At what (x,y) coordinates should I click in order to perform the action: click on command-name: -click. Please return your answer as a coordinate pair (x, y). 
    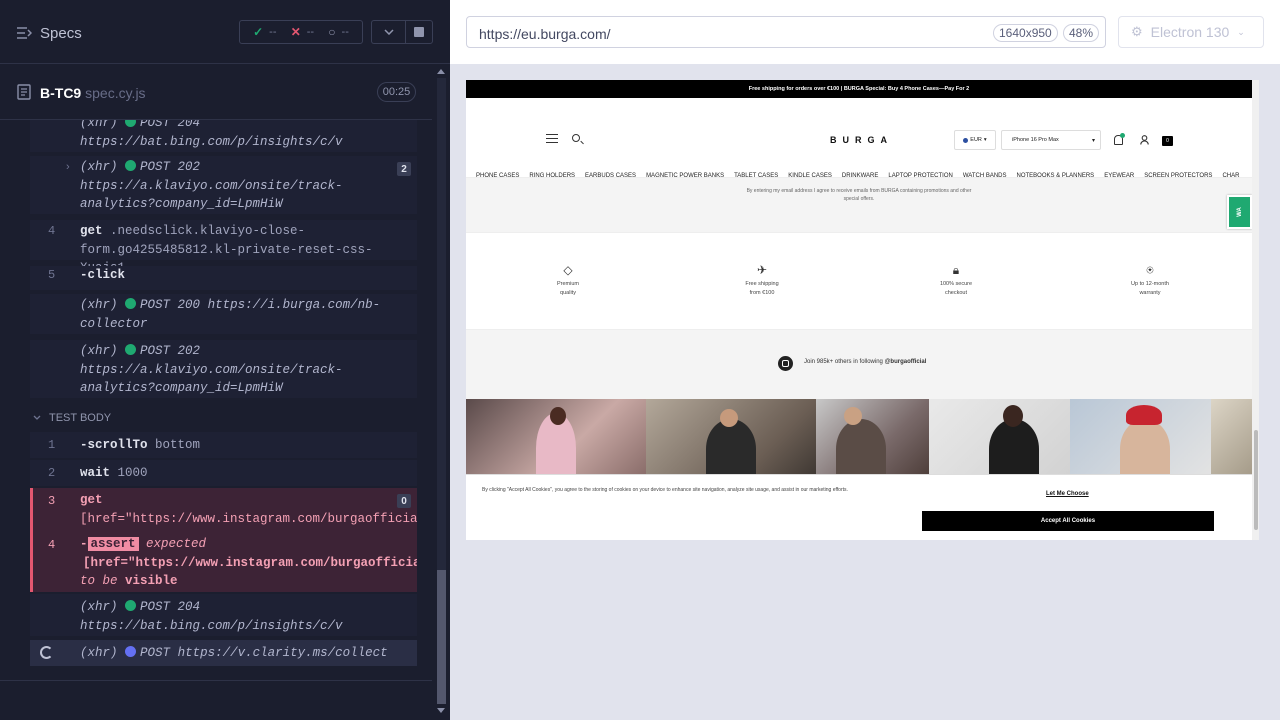
    Looking at the image, I should click on (103, 275).